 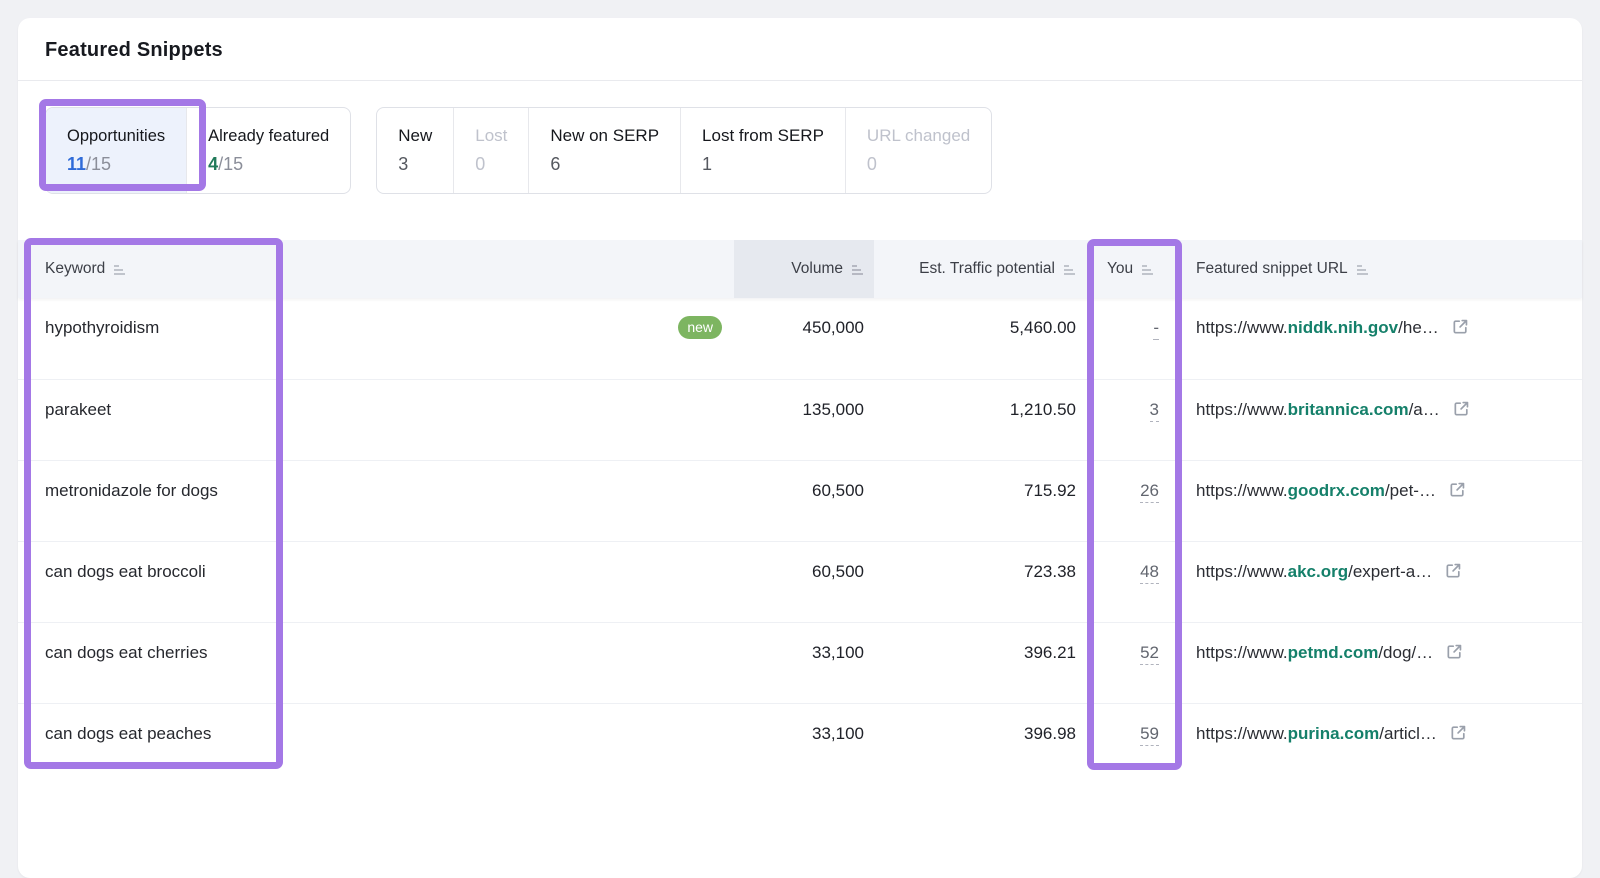 What do you see at coordinates (1136, 269) in the screenshot?
I see `column-header-you: You` at bounding box center [1136, 269].